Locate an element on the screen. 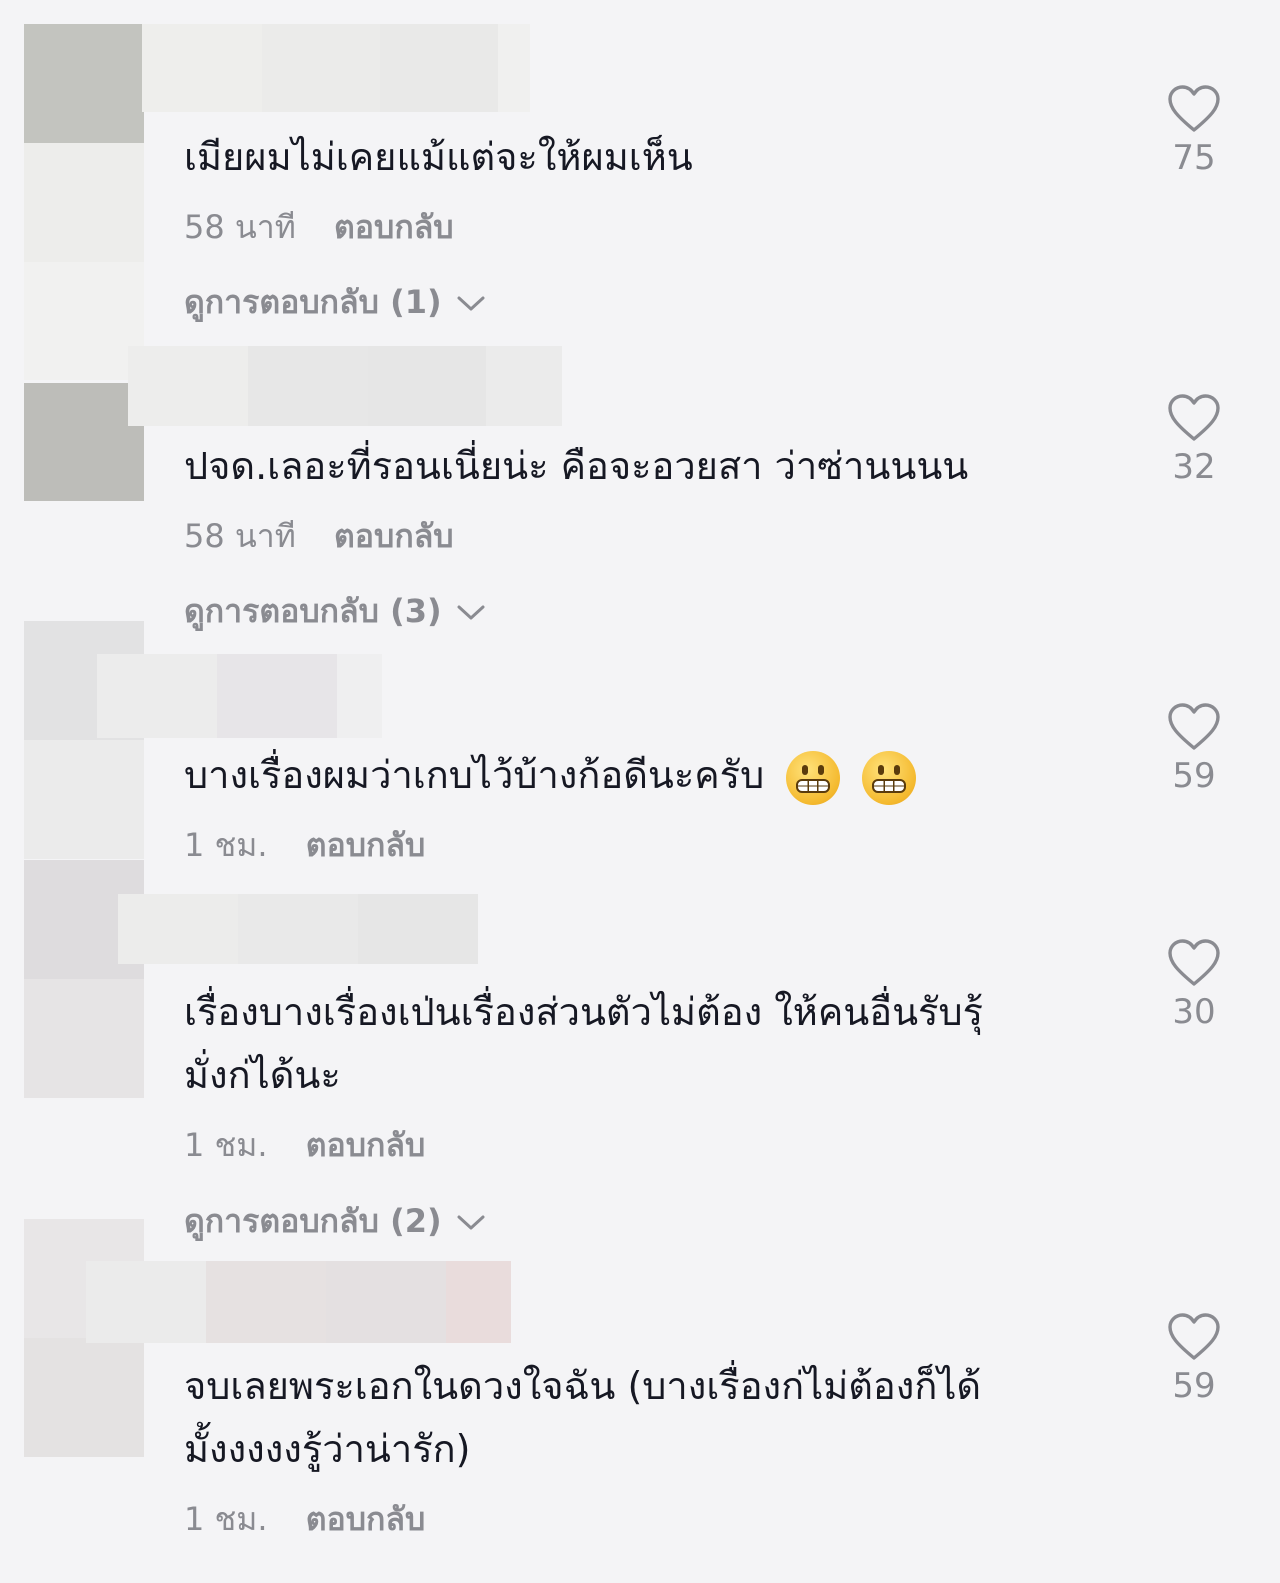  comment-text: เมียผมไม่เคยแม้แต่จะให้ผมเห็น is located at coordinates (438, 157).